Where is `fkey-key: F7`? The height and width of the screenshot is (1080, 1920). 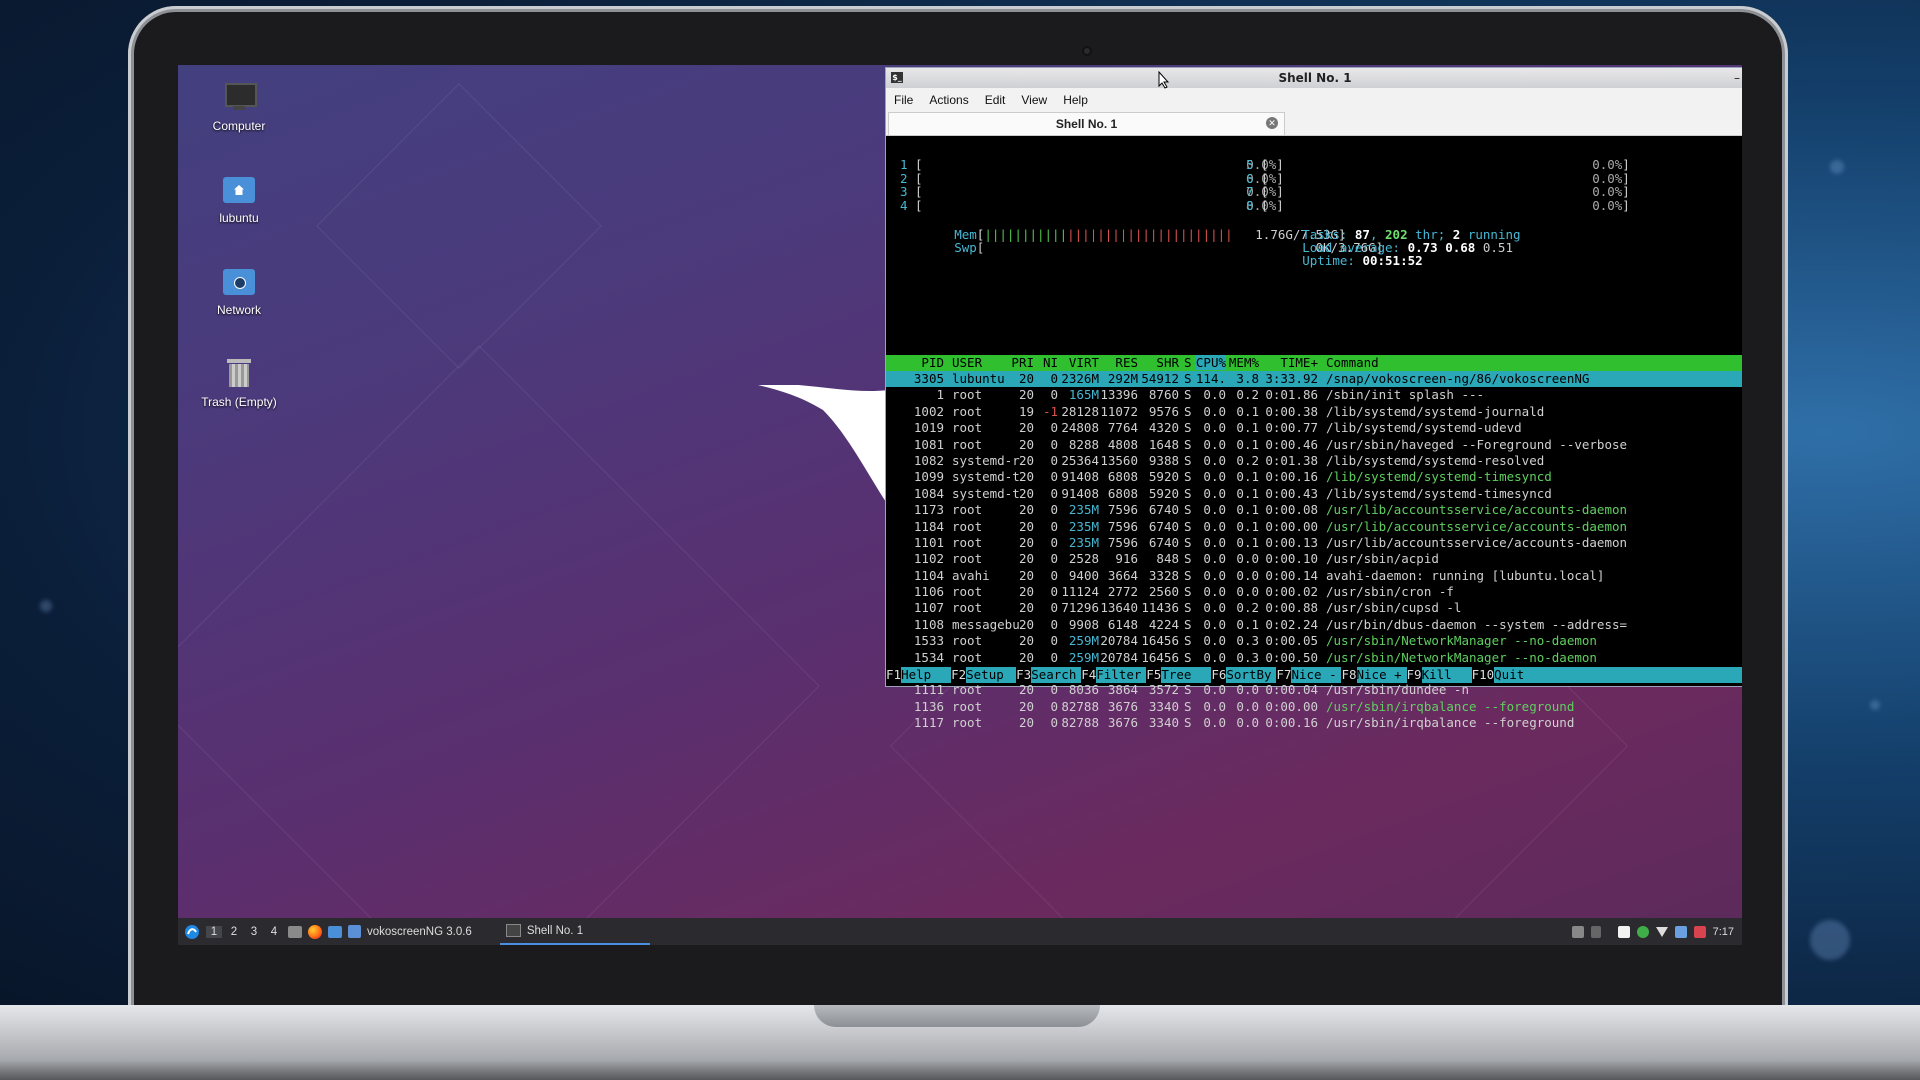
fkey-key: F7 is located at coordinates (1284, 675).